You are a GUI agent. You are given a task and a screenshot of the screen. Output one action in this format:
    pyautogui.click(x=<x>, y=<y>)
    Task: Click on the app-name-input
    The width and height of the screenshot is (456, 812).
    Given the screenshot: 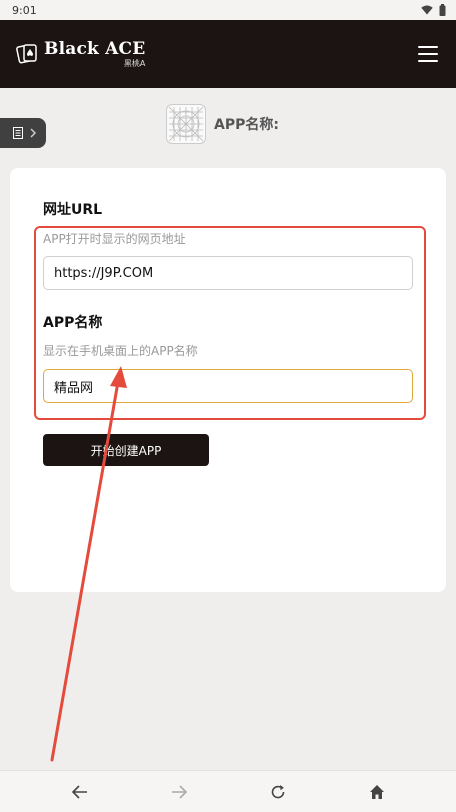 What is the action you would take?
    pyautogui.click(x=228, y=386)
    